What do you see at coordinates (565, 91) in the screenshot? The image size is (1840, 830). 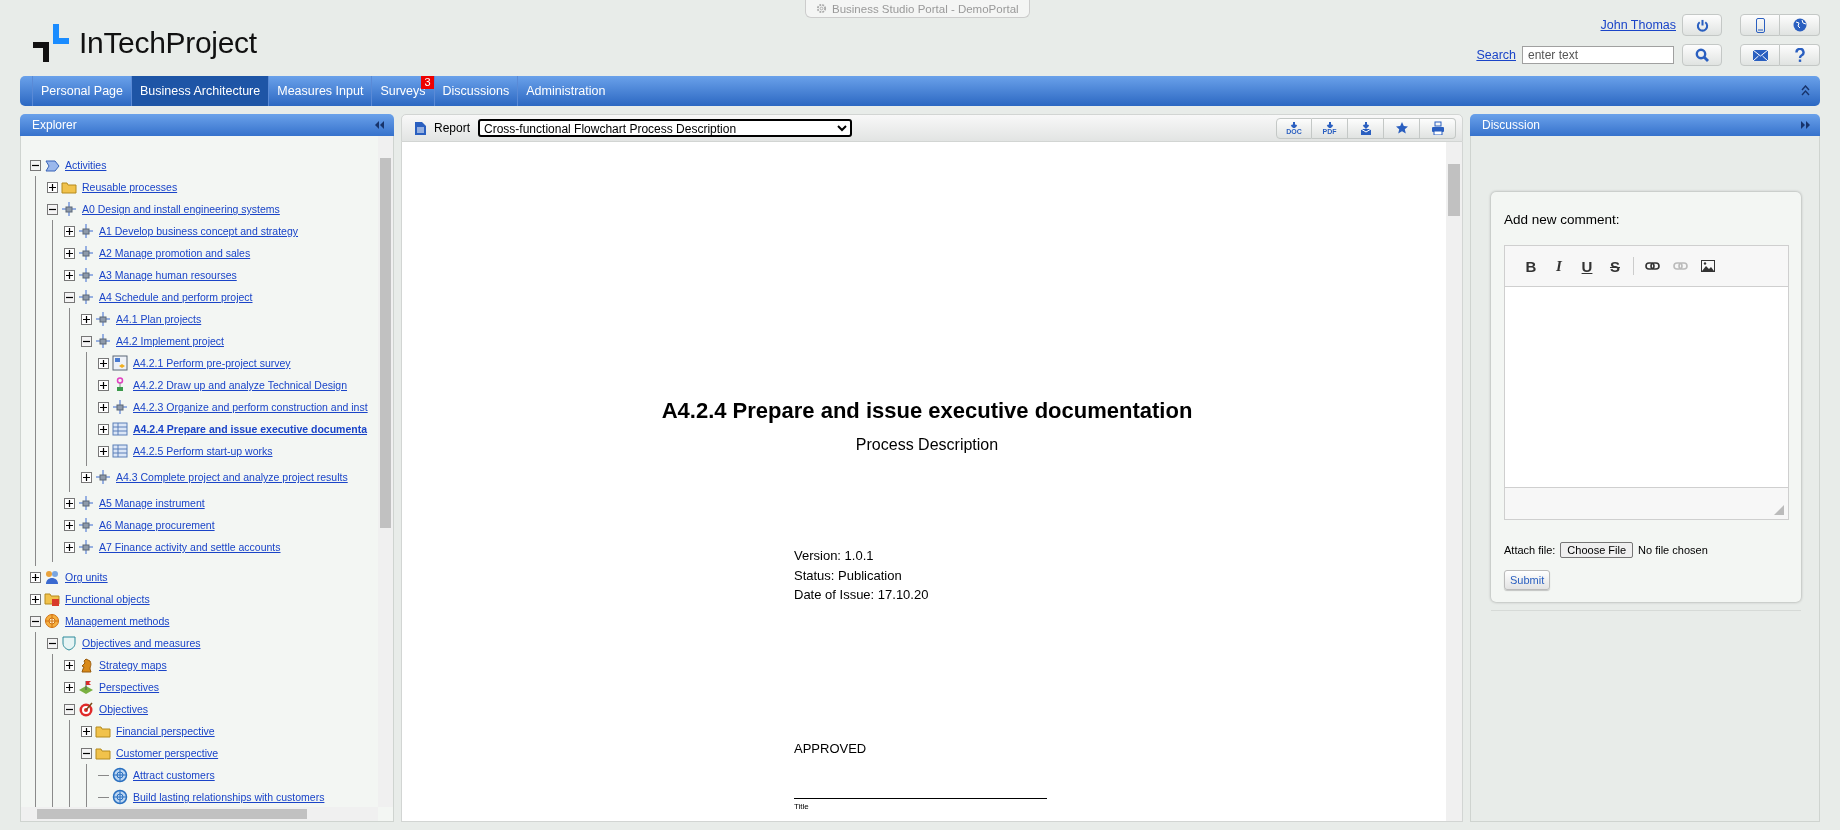 I see `nav-tab: Administration` at bounding box center [565, 91].